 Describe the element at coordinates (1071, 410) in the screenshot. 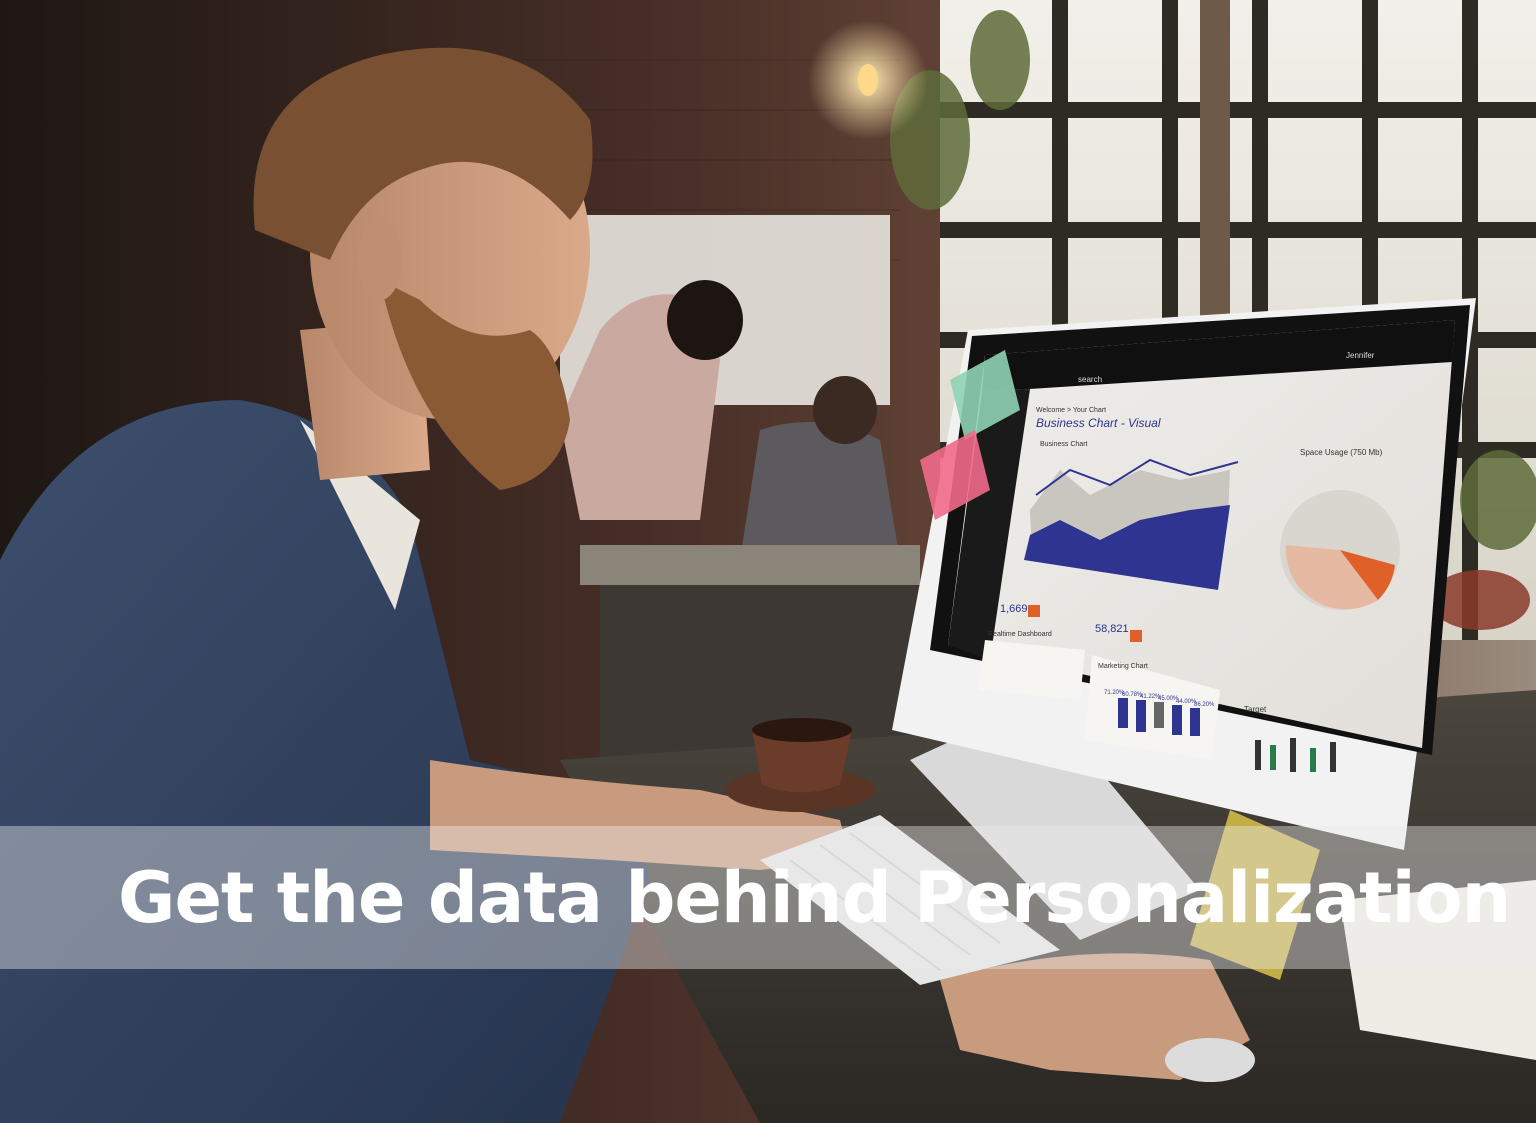

I see `screen-breadcrumb: Welcome > Your Chart` at that location.